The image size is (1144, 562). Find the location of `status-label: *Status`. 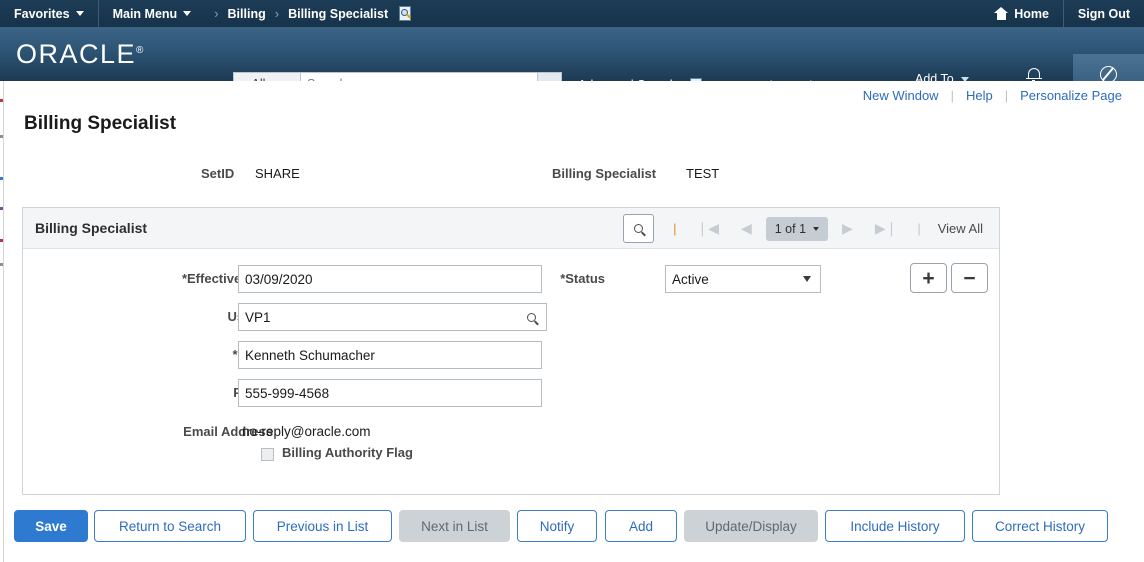

status-label: *Status is located at coordinates (582, 278).